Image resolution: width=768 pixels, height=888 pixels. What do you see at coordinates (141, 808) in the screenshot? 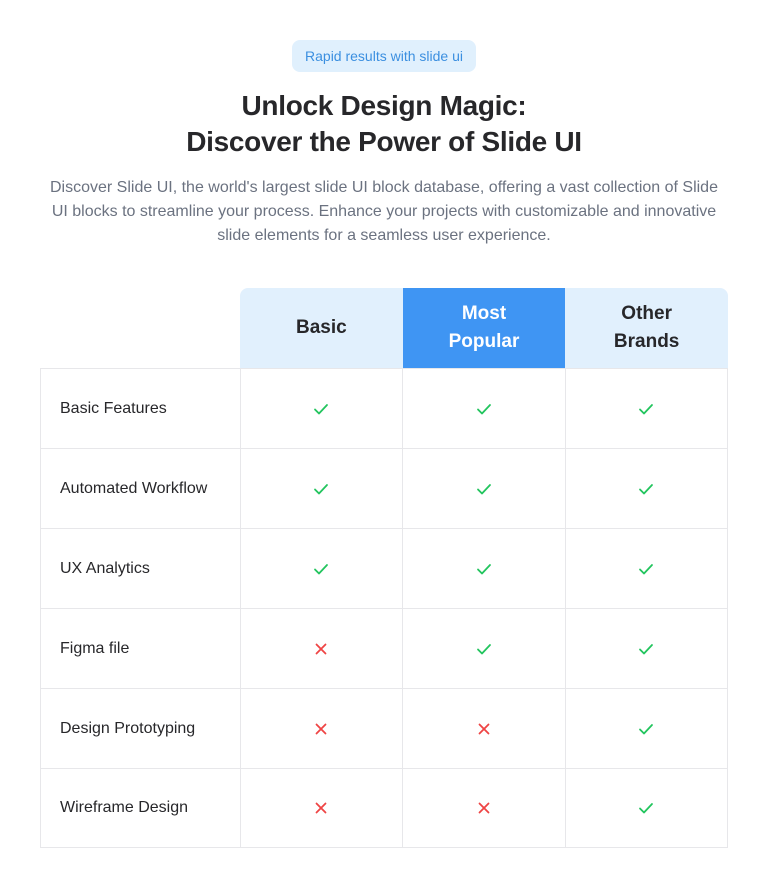
I see `feature-label: Wireframe Design` at bounding box center [141, 808].